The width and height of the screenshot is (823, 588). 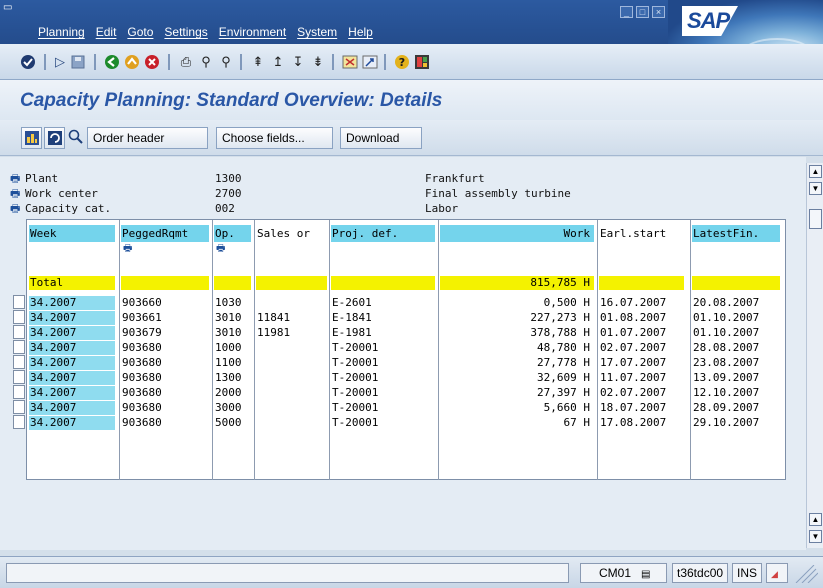 I want to click on cell-latest-finish: 12.10.2007, so click(x=726, y=392).